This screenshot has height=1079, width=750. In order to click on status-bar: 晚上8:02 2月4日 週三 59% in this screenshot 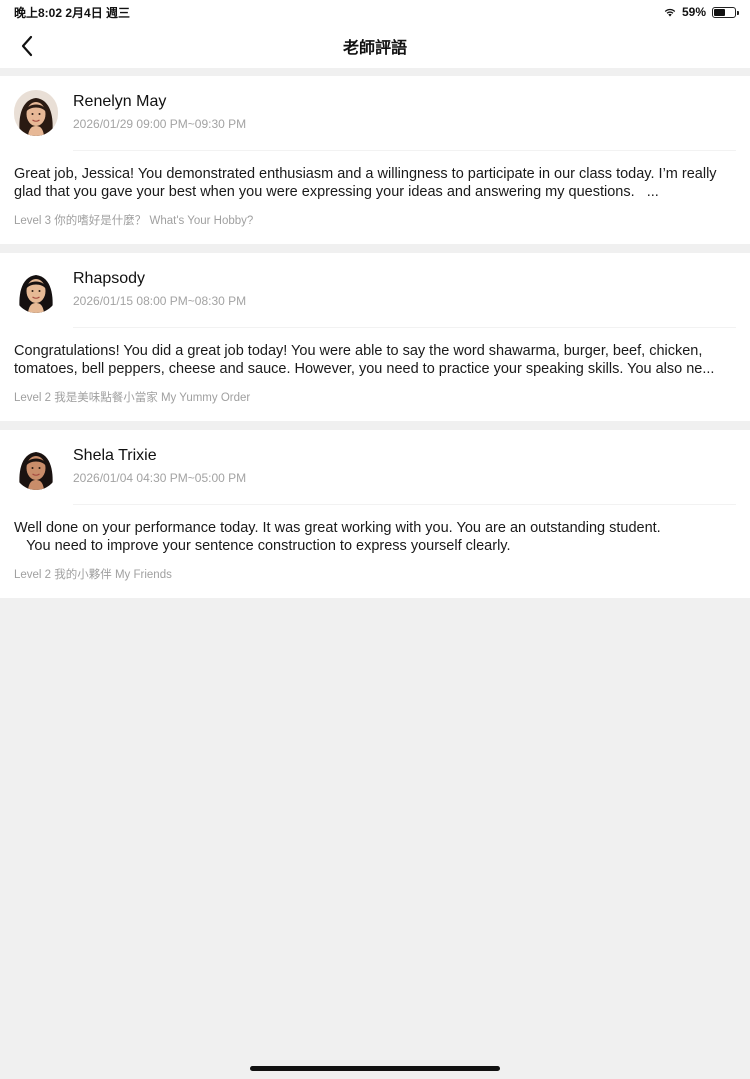, I will do `click(375, 12)`.